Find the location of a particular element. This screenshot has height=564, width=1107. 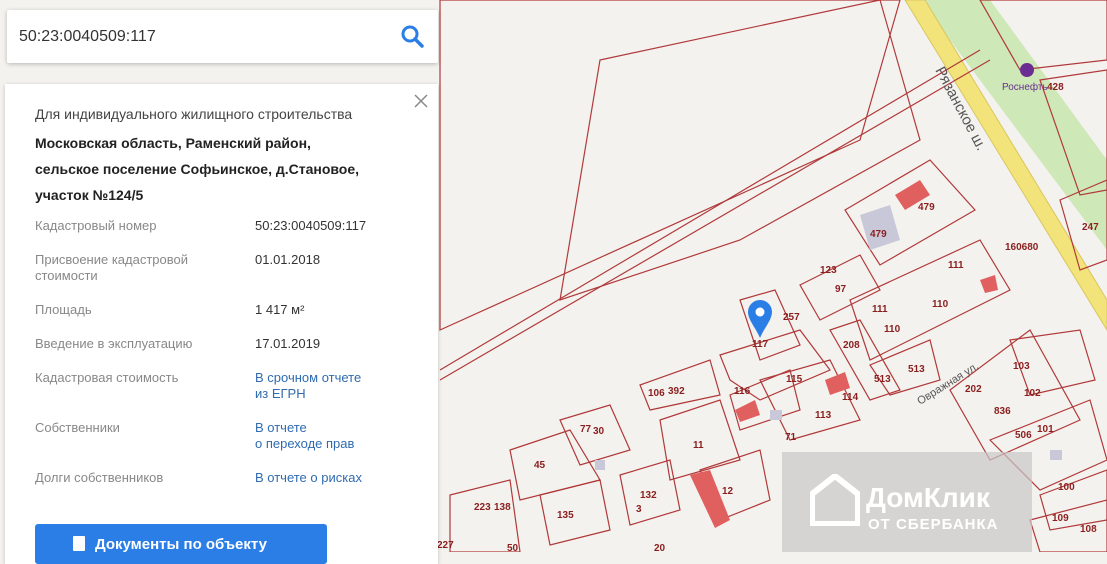

info-value: 50:23:0040509:117 is located at coordinates (350, 226).